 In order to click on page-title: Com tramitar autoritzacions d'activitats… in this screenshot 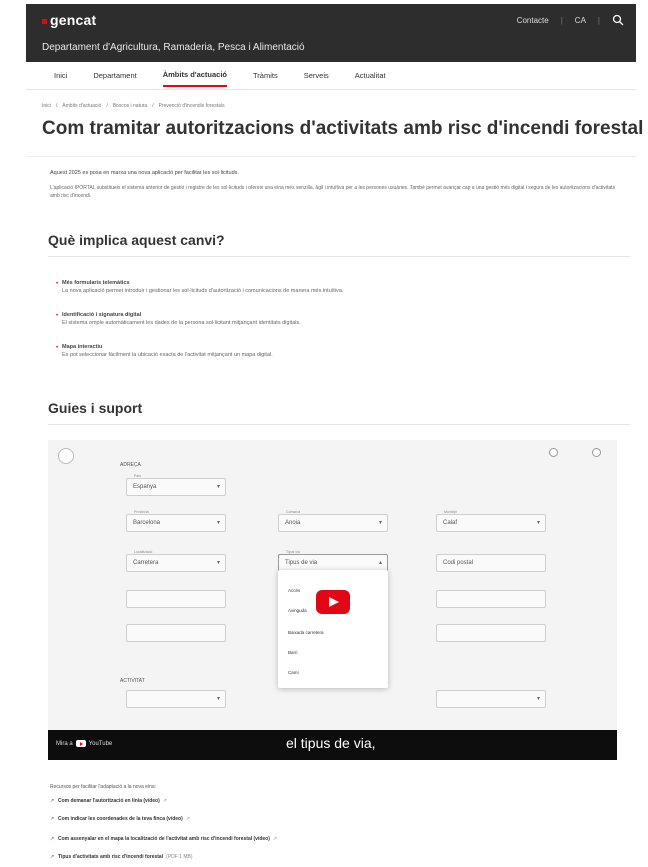, I will do `click(343, 128)`.